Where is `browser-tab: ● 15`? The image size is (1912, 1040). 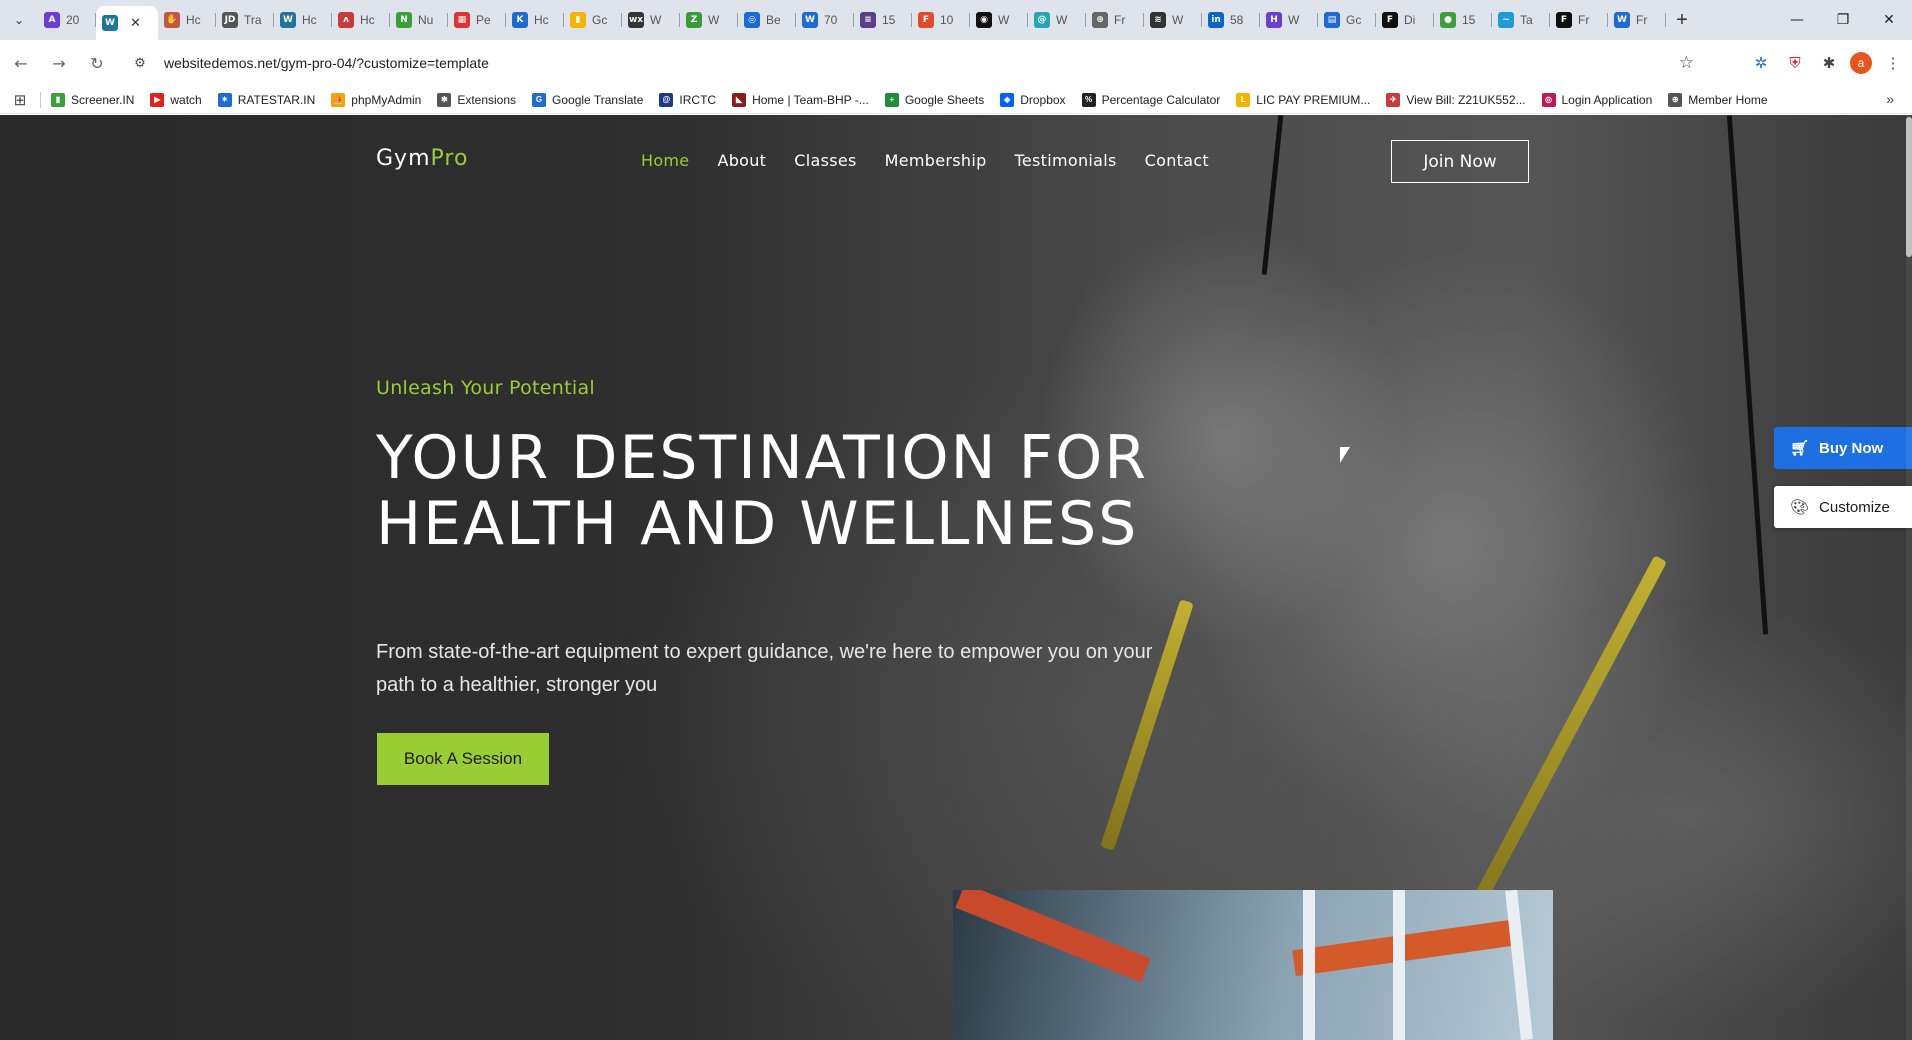
browser-tab: ● 15 is located at coordinates (1463, 20).